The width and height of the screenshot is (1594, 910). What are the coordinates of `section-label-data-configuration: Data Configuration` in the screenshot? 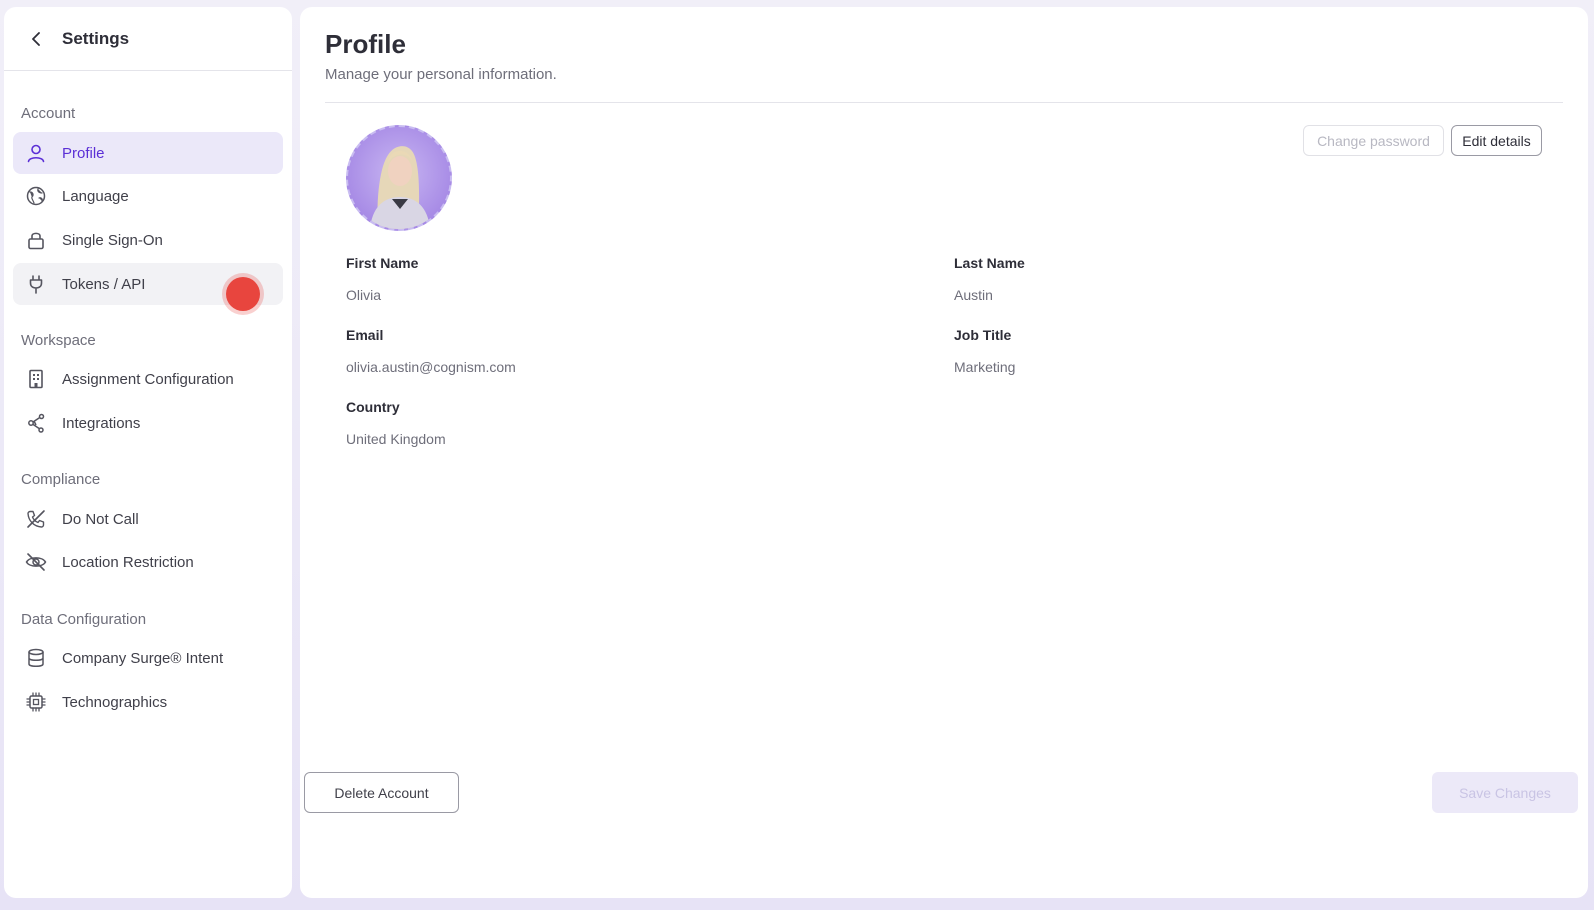 It's located at (84, 619).